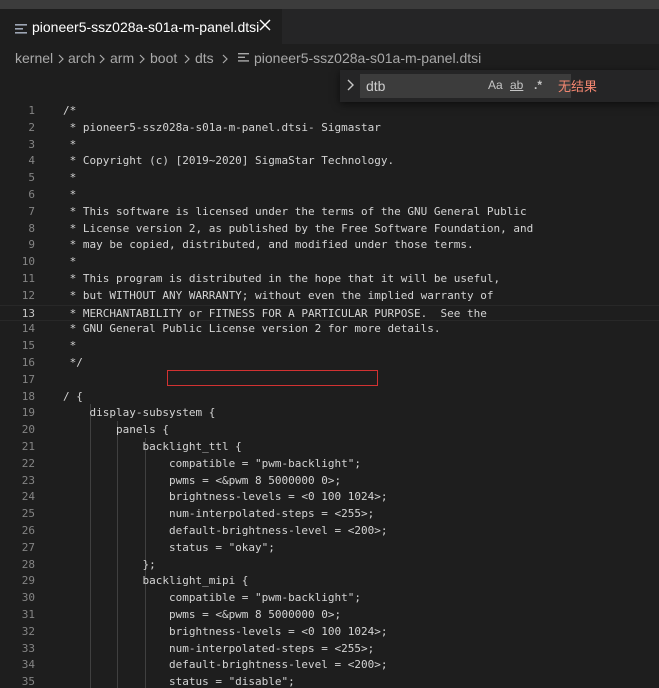 The height and width of the screenshot is (688, 659). I want to click on code-line: 22 compatible = "pwm-backlight";, so click(329, 464).